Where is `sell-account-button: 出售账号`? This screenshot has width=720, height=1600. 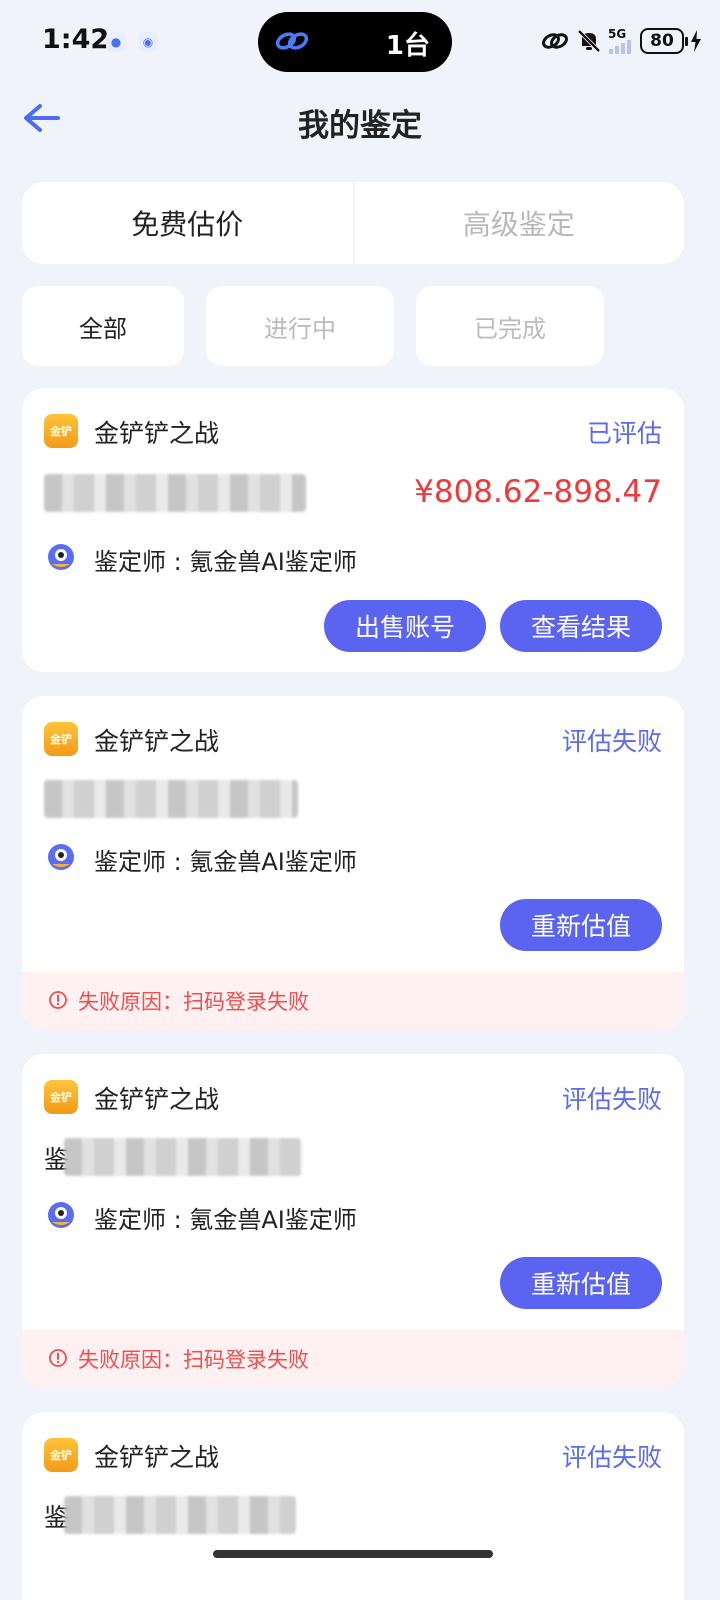 sell-account-button: 出售账号 is located at coordinates (405, 626).